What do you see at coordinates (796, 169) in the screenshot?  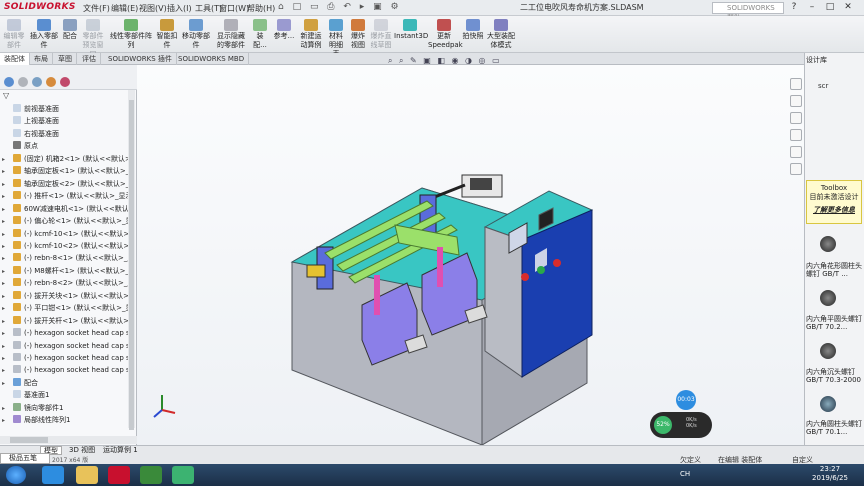 I see `custom-properties-icon` at bounding box center [796, 169].